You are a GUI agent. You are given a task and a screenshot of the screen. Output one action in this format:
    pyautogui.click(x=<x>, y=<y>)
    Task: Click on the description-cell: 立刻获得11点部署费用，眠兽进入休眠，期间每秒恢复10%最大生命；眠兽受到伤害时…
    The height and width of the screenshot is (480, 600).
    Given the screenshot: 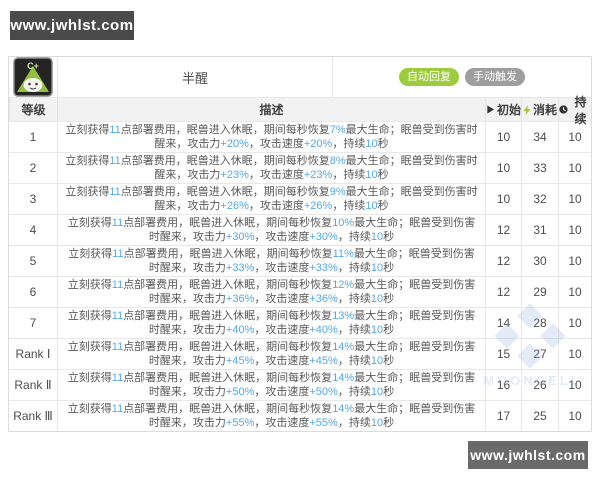 What is the action you would take?
    pyautogui.click(x=271, y=230)
    